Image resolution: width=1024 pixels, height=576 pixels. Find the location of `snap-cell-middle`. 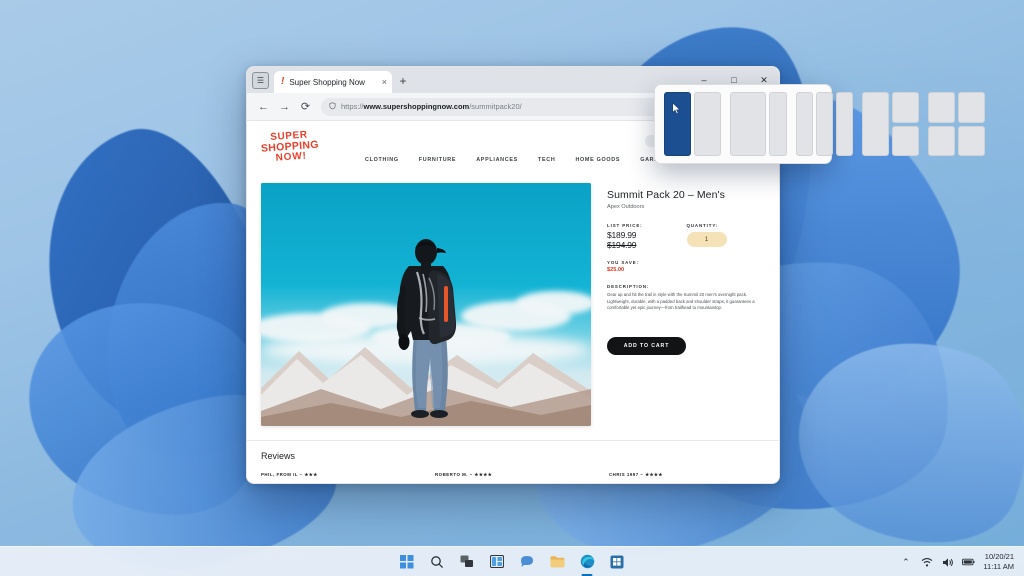

snap-cell-middle is located at coordinates (824, 124).